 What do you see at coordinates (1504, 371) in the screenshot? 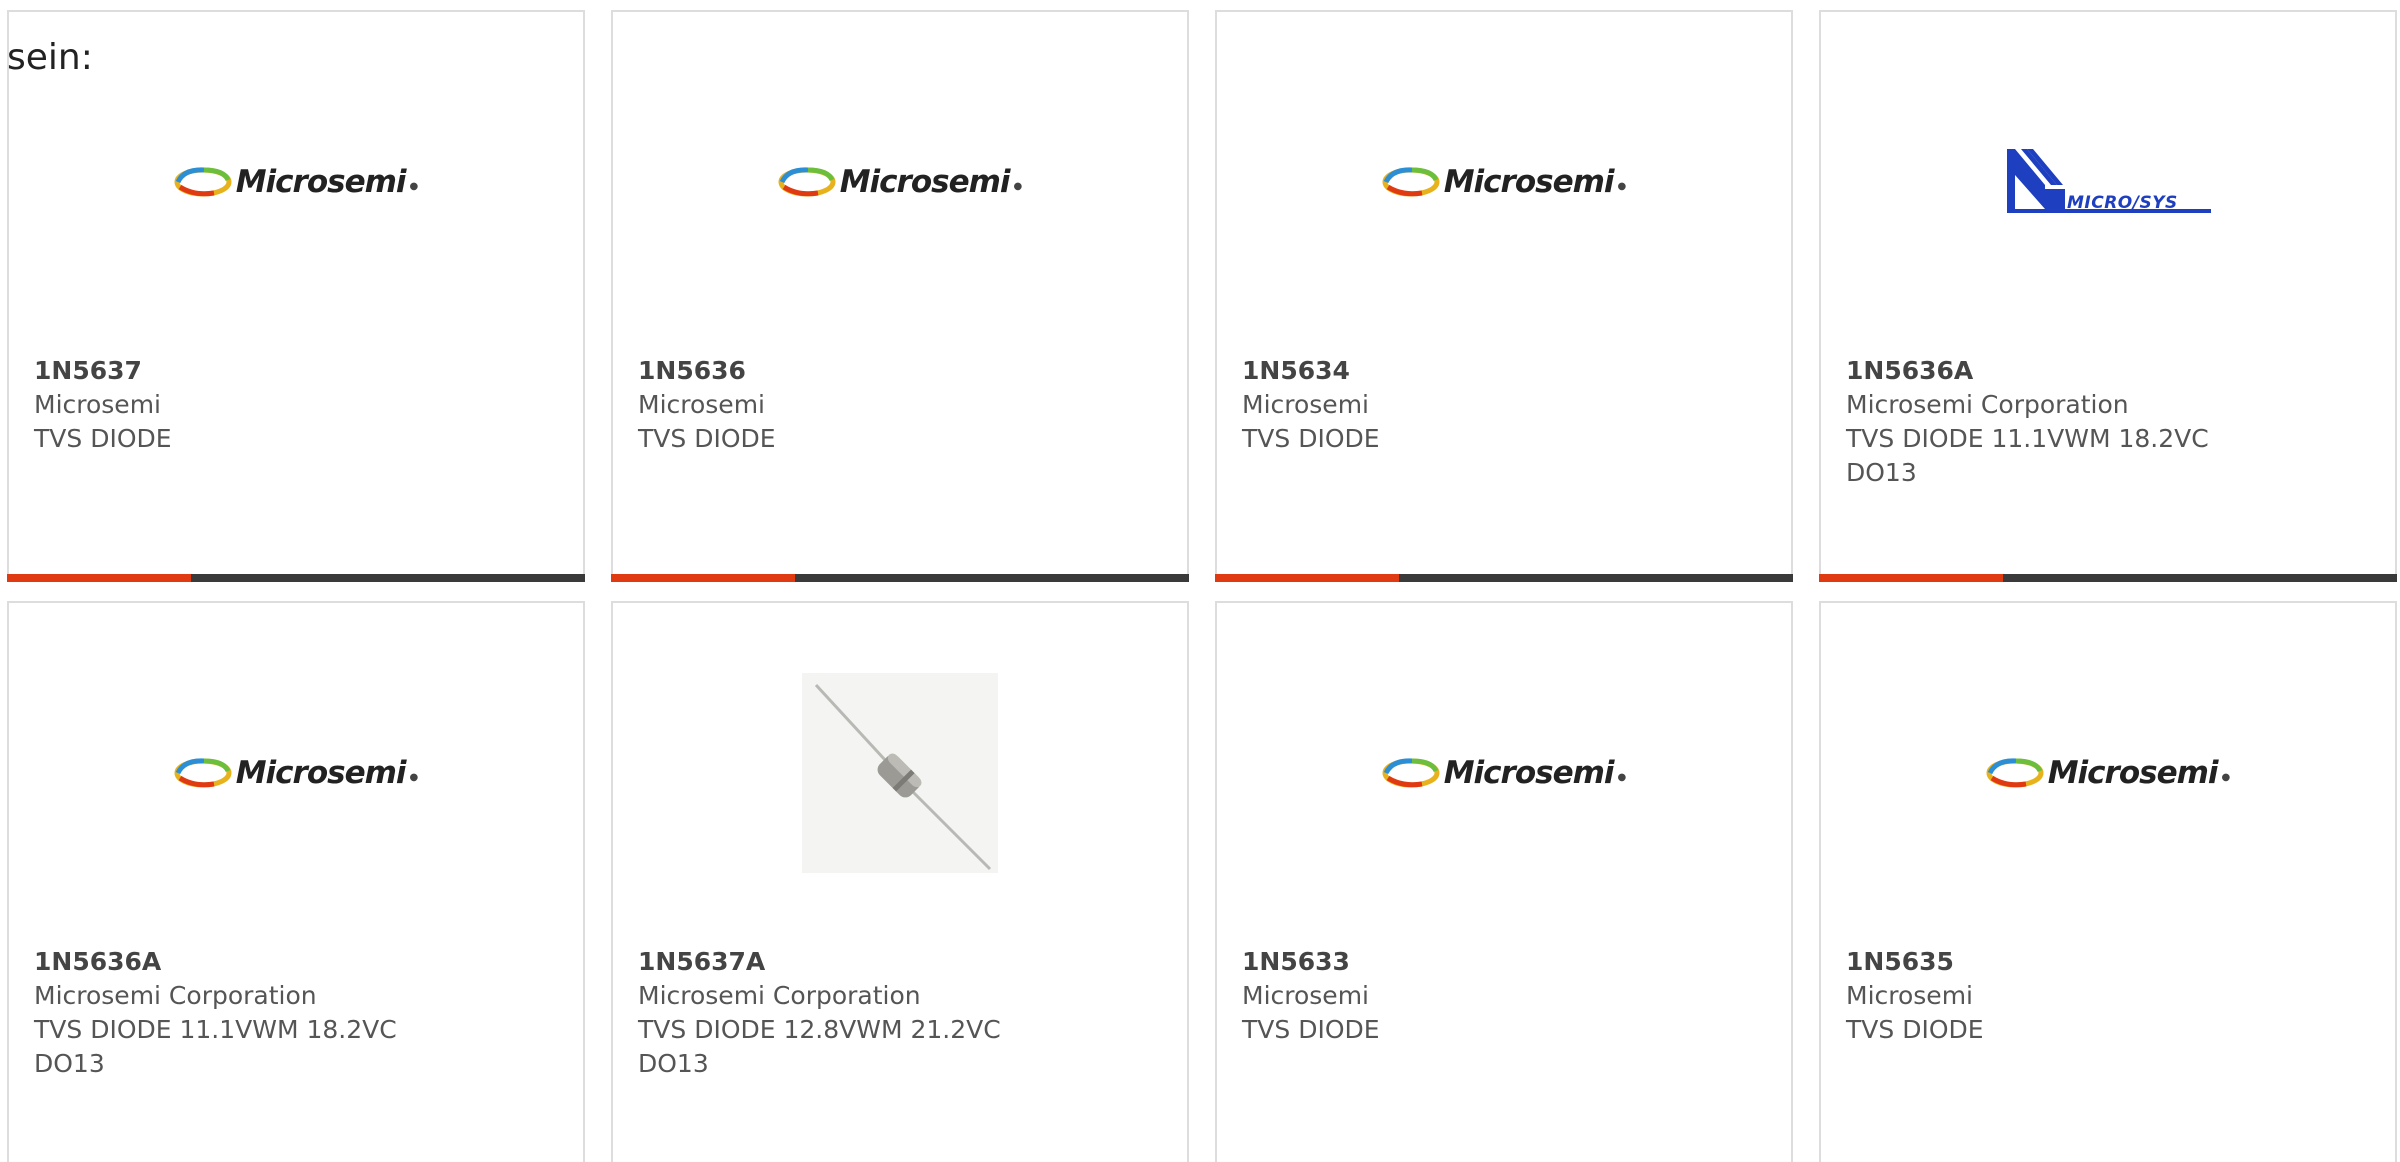
I see `part-number: 1N5634` at bounding box center [1504, 371].